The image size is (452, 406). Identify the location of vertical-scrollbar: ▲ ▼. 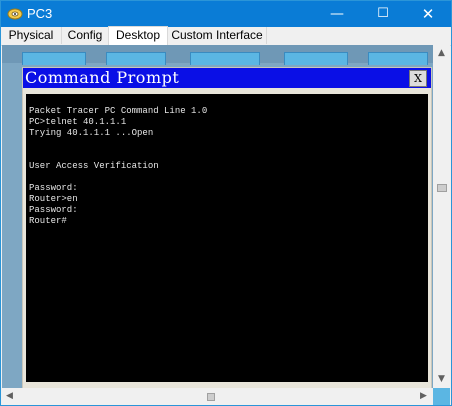
(441, 216).